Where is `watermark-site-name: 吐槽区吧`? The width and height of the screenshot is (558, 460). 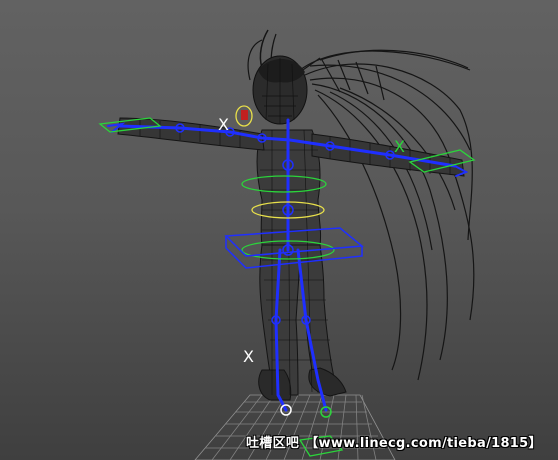
watermark-site-name: 吐槽区吧 is located at coordinates (273, 443).